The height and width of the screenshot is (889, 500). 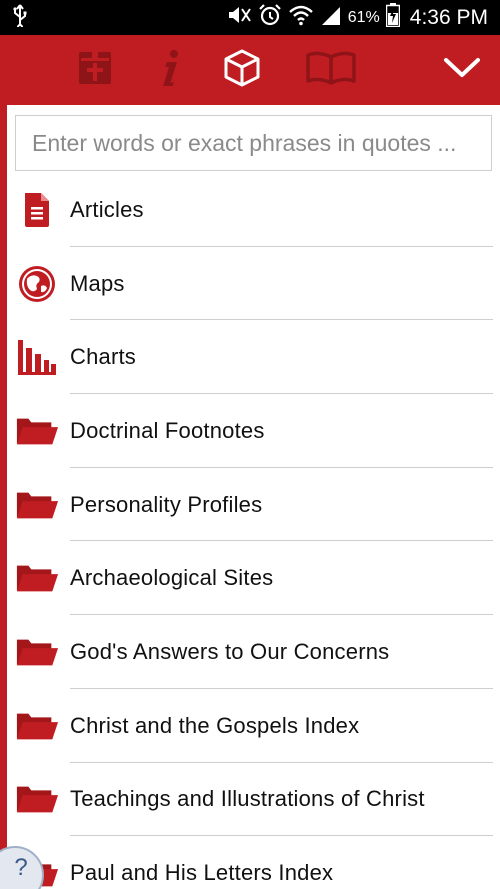 I want to click on search-input, so click(x=253, y=143).